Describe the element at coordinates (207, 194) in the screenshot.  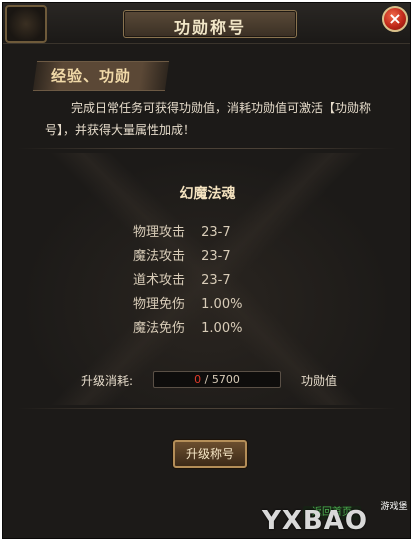
I see `honor-title-name: 幻魔法魂` at that location.